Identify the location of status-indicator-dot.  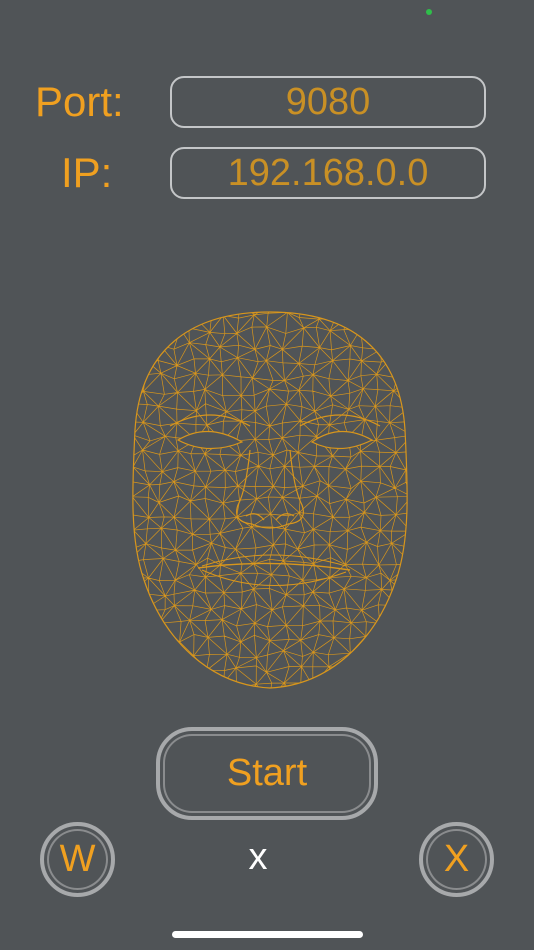
(429, 12).